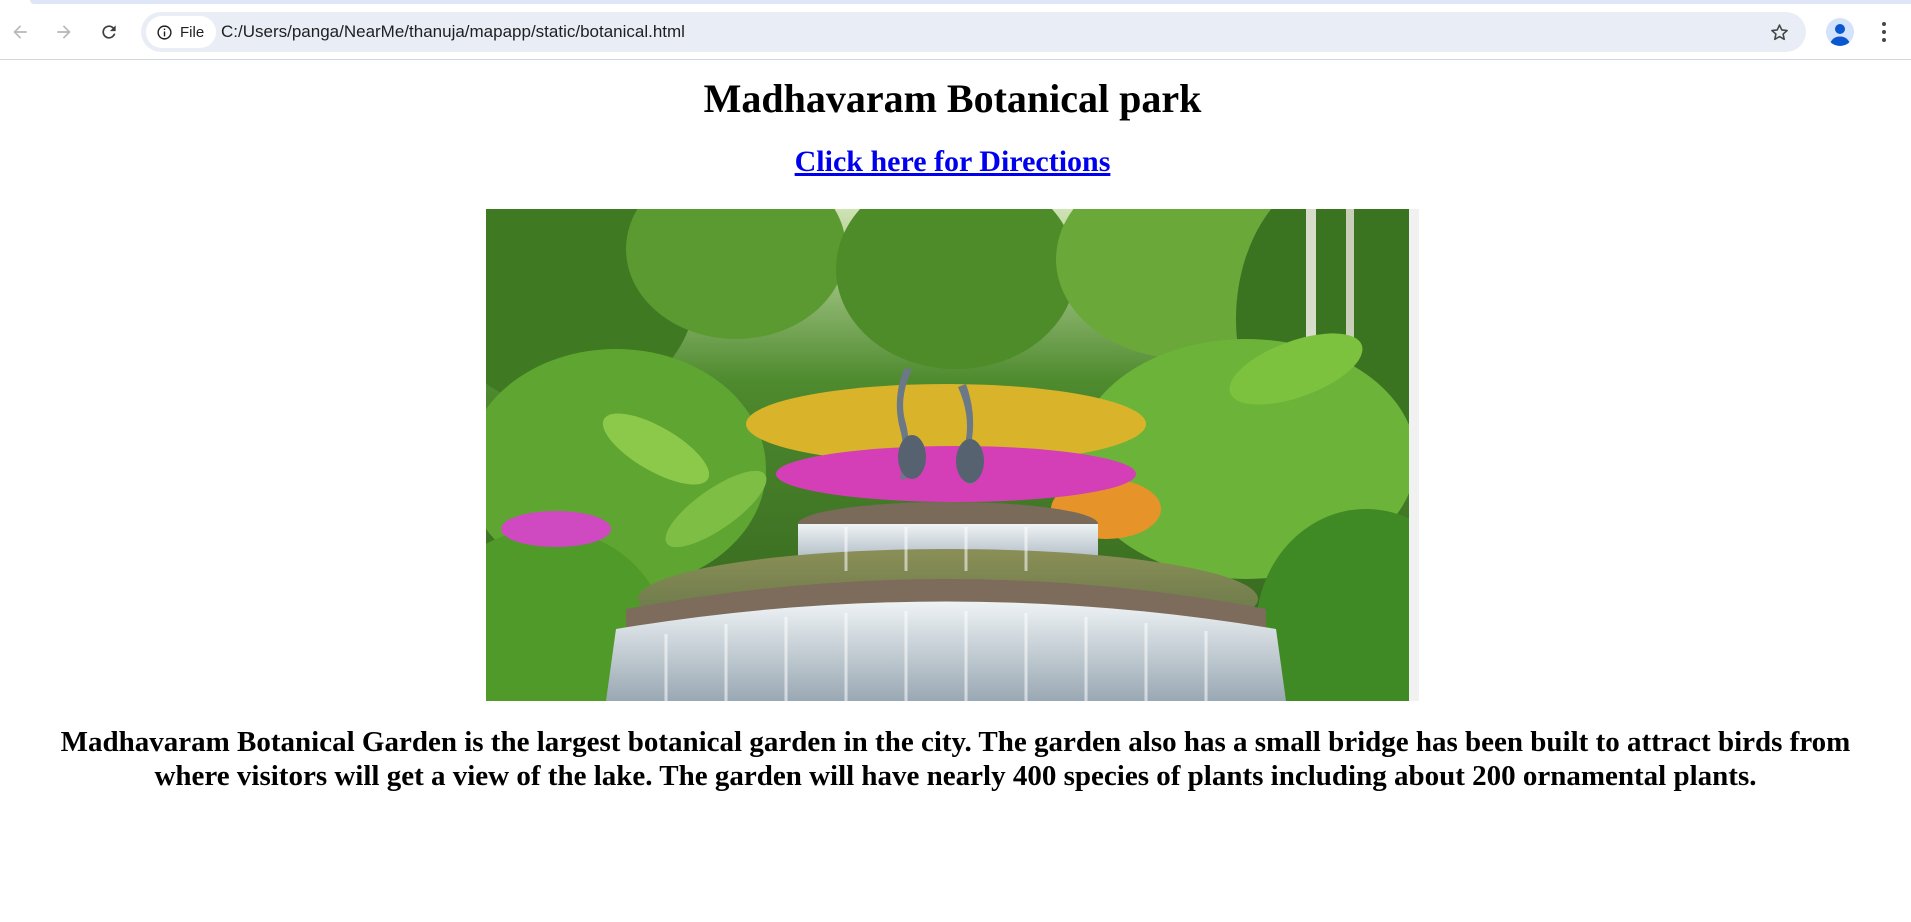 Image resolution: width=1911 pixels, height=922 pixels. I want to click on browser-menu-button, so click(1884, 32).